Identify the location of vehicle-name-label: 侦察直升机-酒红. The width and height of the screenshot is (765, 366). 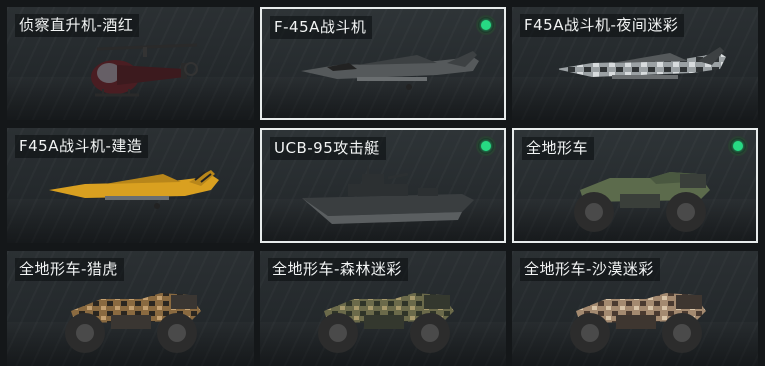
(77, 25).